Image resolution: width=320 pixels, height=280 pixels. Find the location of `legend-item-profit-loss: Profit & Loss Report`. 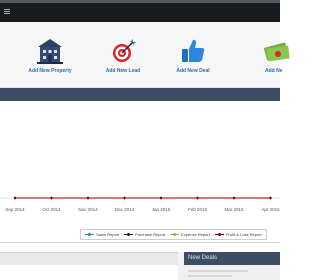

legend-item-profit-loss: Profit & Loss Report is located at coordinates (238, 234).